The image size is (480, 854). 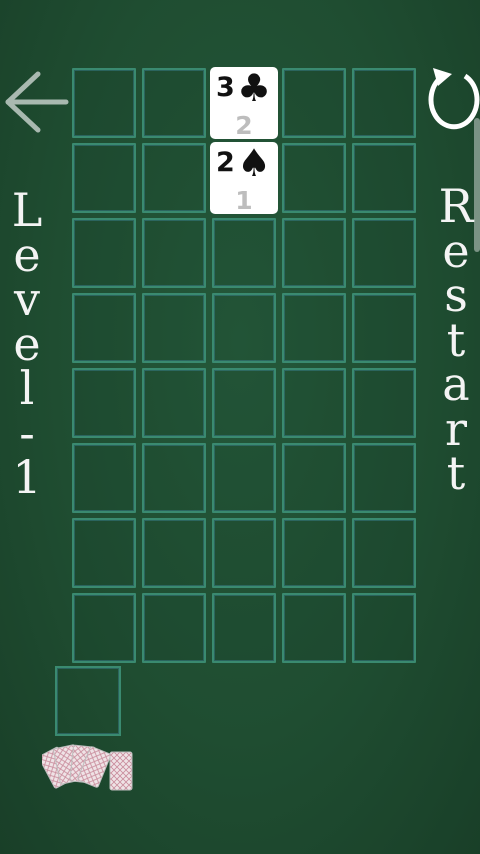 I want to click on restart-label-char: e, so click(x=456, y=250).